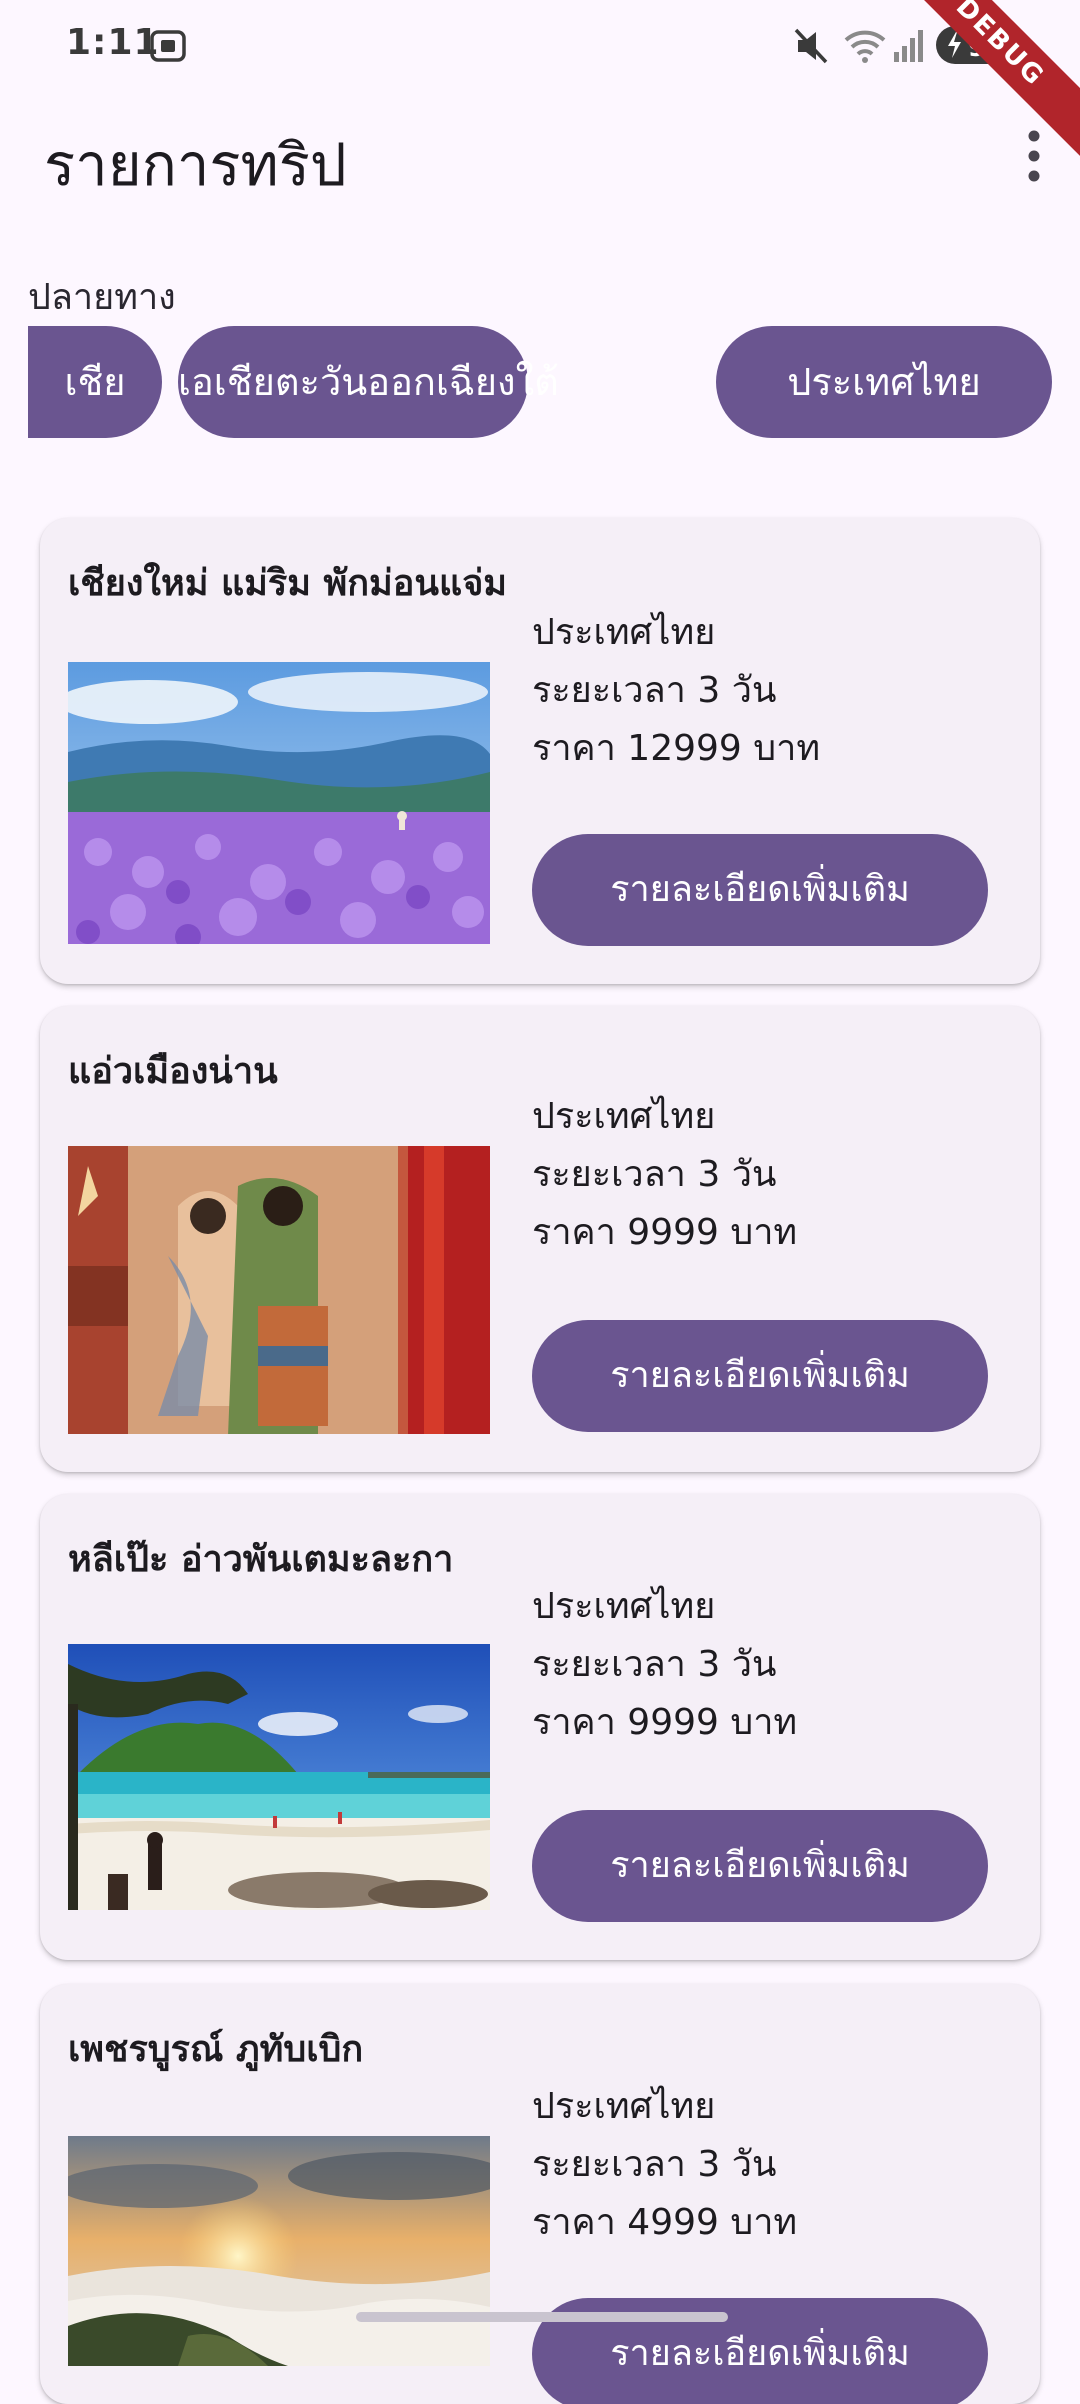  What do you see at coordinates (909, 48) in the screenshot?
I see `signal-icon` at bounding box center [909, 48].